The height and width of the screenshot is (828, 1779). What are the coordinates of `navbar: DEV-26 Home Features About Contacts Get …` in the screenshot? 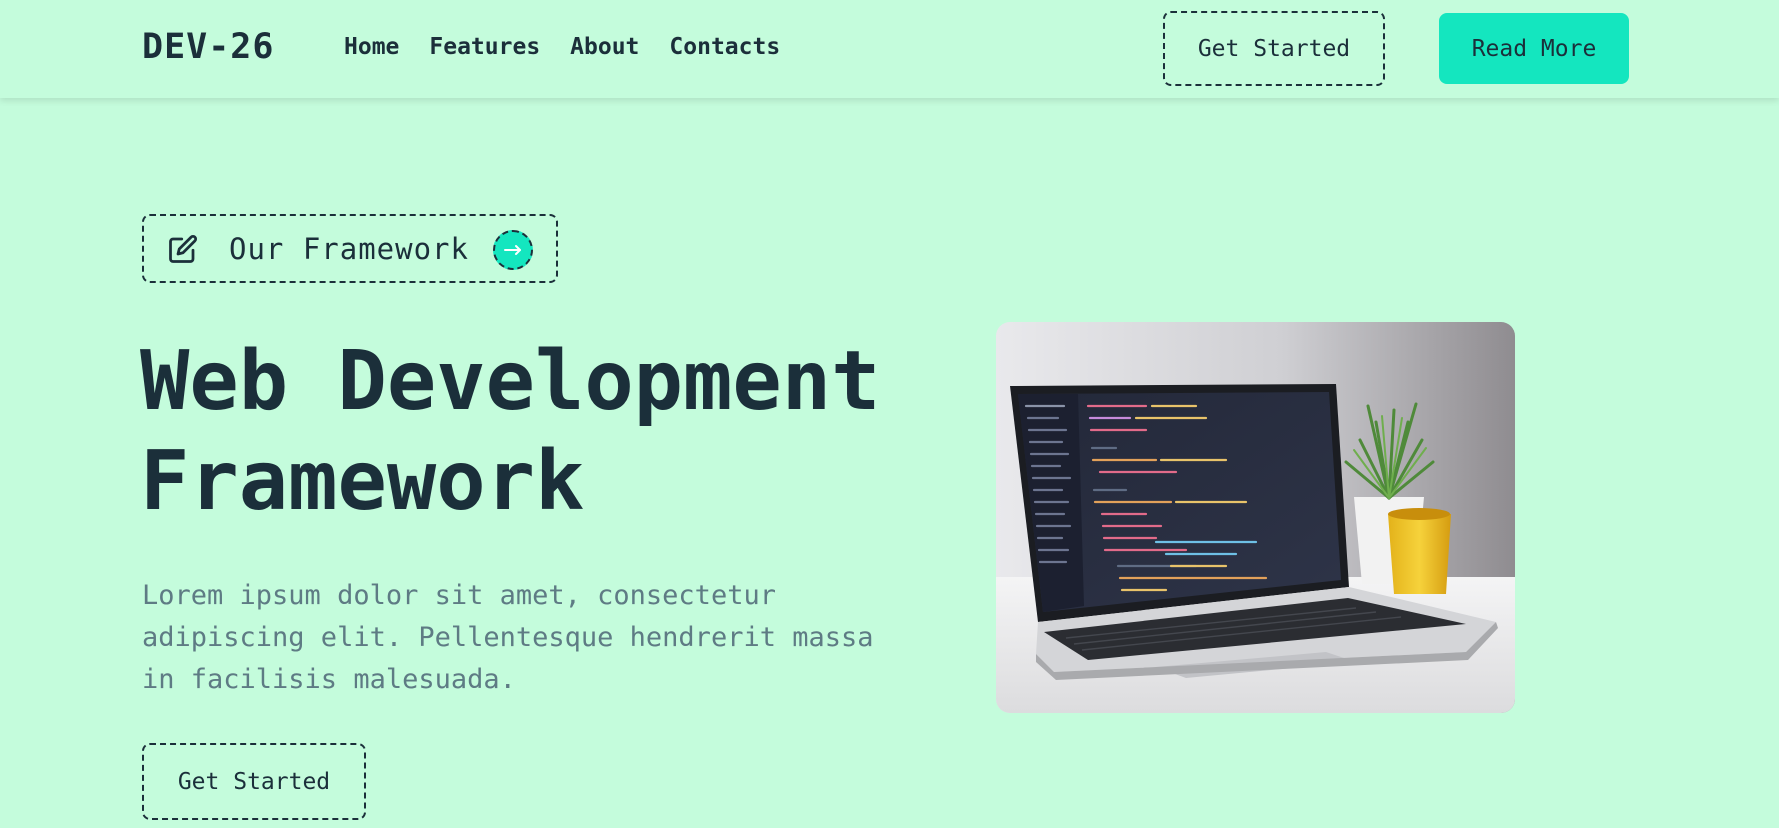 It's located at (889, 49).